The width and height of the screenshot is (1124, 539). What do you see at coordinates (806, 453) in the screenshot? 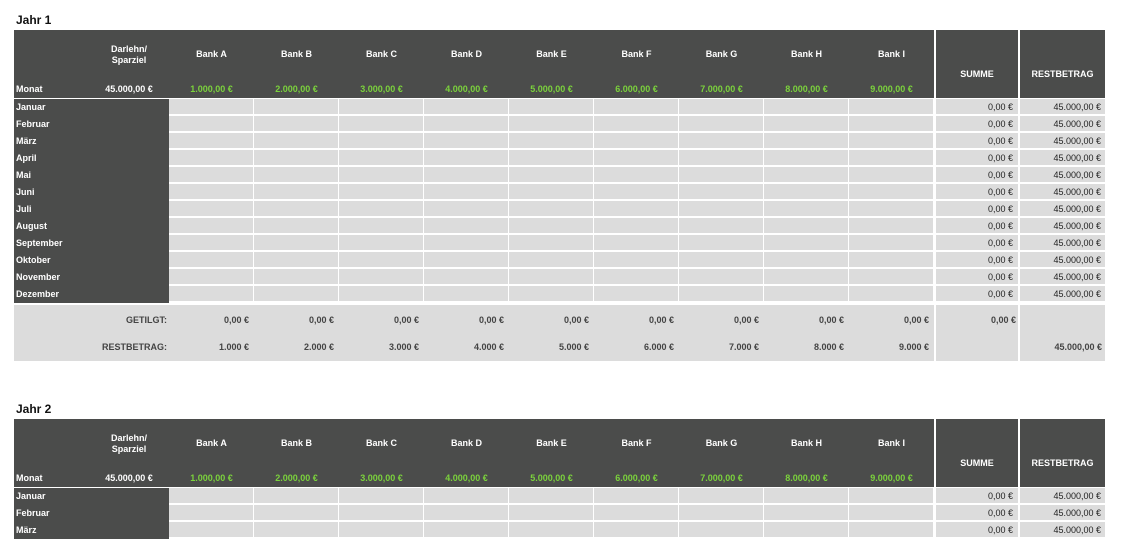
I see `bank-column-header: Bank H 8.000,00 €` at bounding box center [806, 453].